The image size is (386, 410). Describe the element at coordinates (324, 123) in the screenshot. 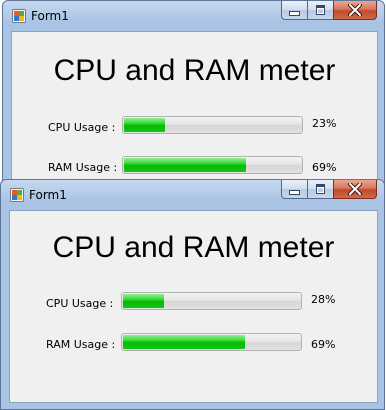

I see `cpu-percent-value: 23%` at that location.